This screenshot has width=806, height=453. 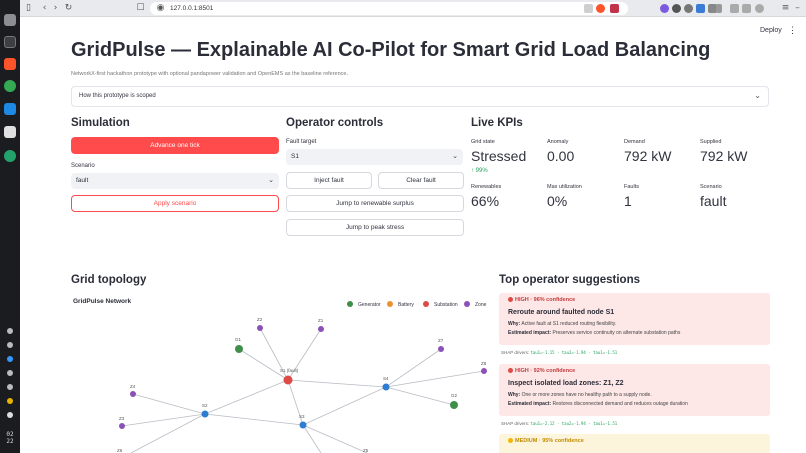 I want to click on gitkraken-app-icon, so click(x=10, y=156).